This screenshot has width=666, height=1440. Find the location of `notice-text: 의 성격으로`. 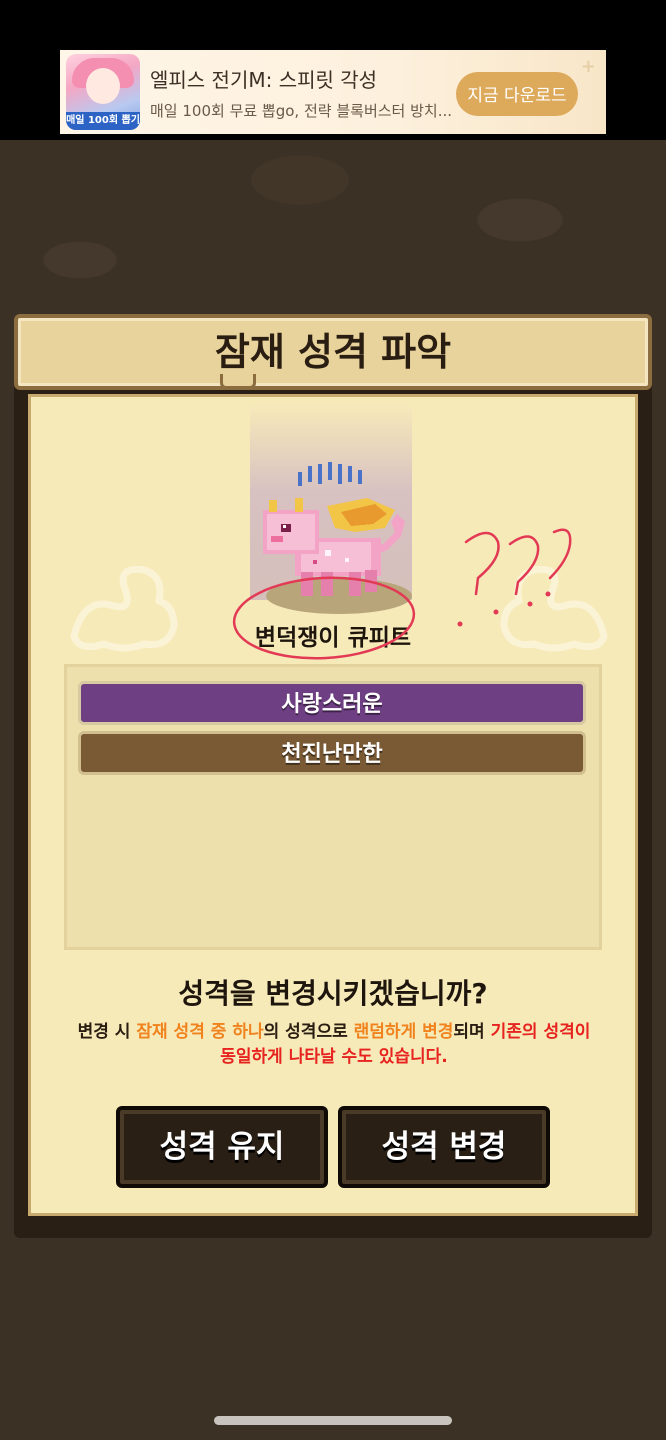

notice-text: 의 성격으로 is located at coordinates (308, 1032).